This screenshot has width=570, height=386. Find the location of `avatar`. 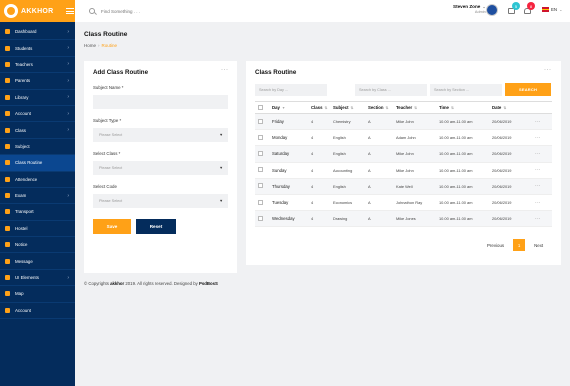

avatar is located at coordinates (492, 10).